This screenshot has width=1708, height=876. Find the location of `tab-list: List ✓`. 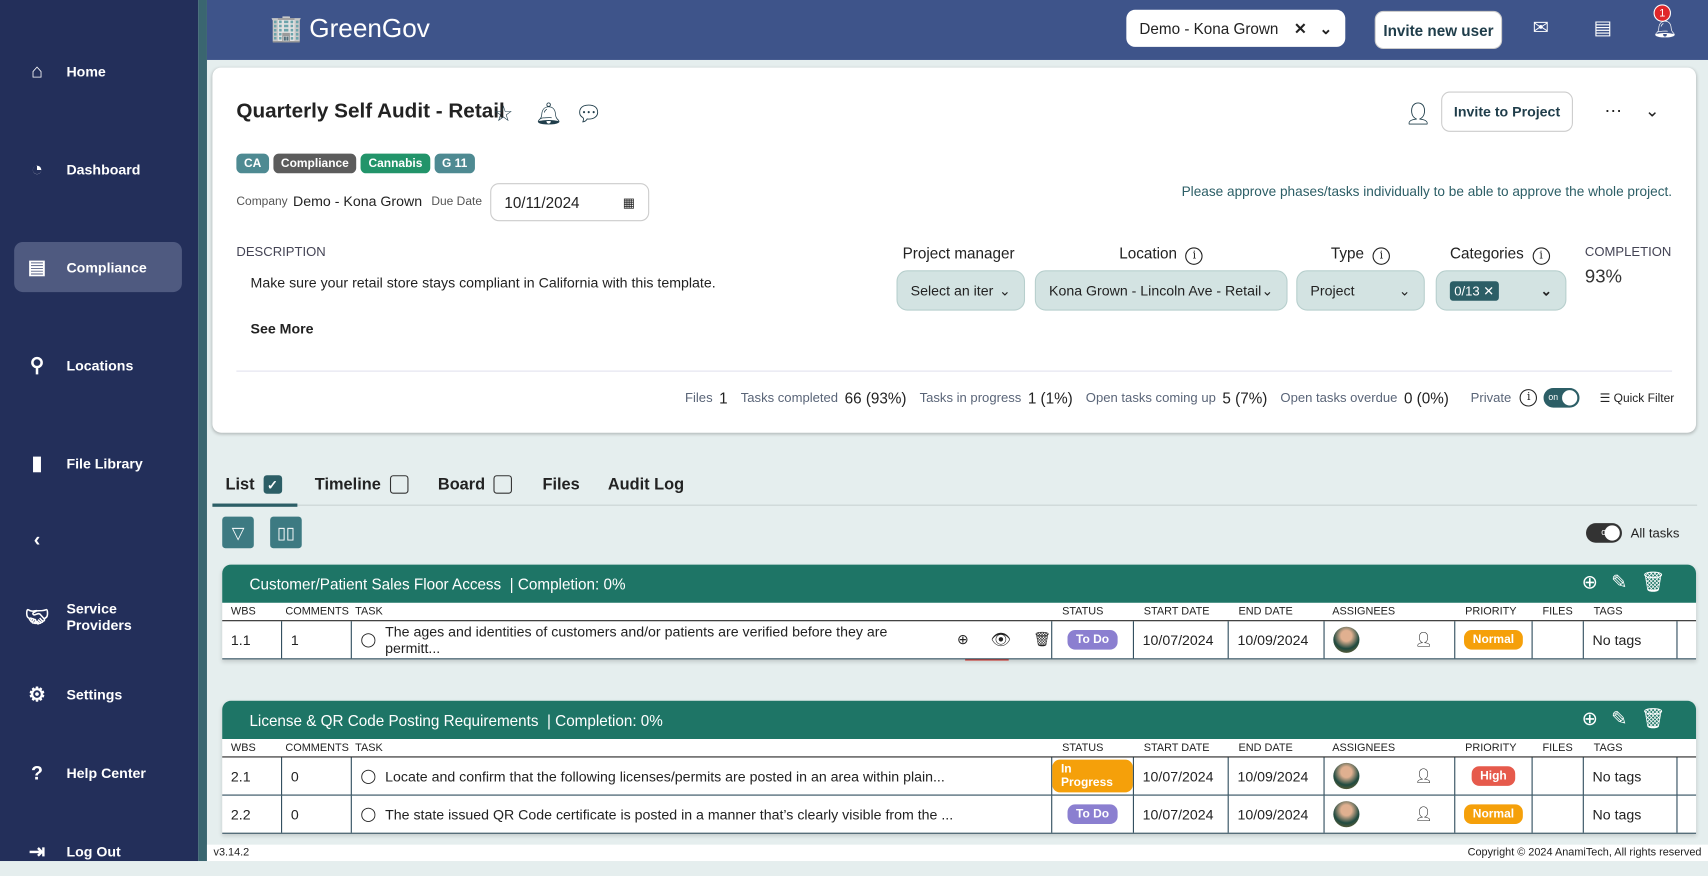

tab-list: List ✓ is located at coordinates (253, 484).